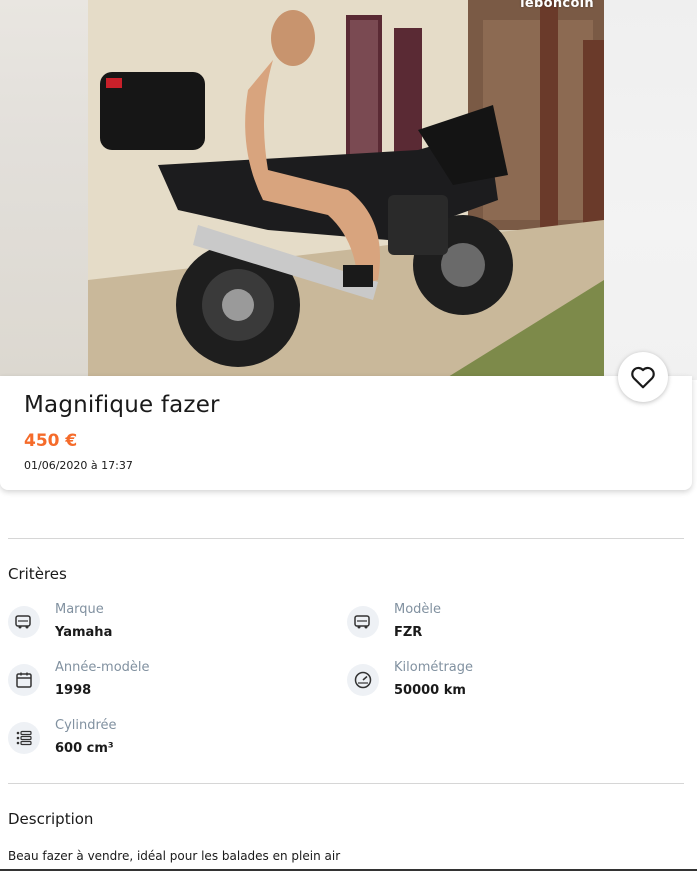  Describe the element at coordinates (24, 738) in the screenshot. I see `list-icon` at that location.